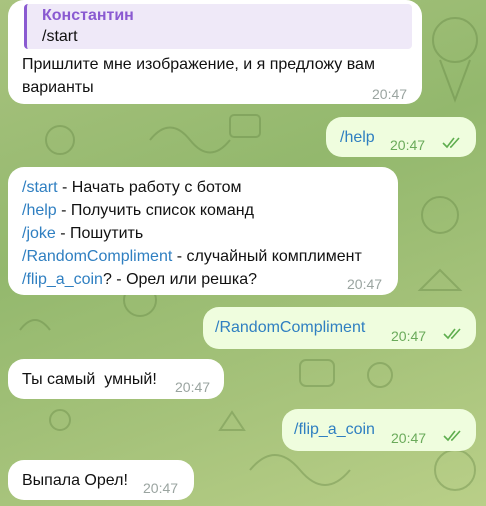 This screenshot has height=506, width=486. What do you see at coordinates (88, 15) in the screenshot?
I see `reply-author: Константин` at bounding box center [88, 15].